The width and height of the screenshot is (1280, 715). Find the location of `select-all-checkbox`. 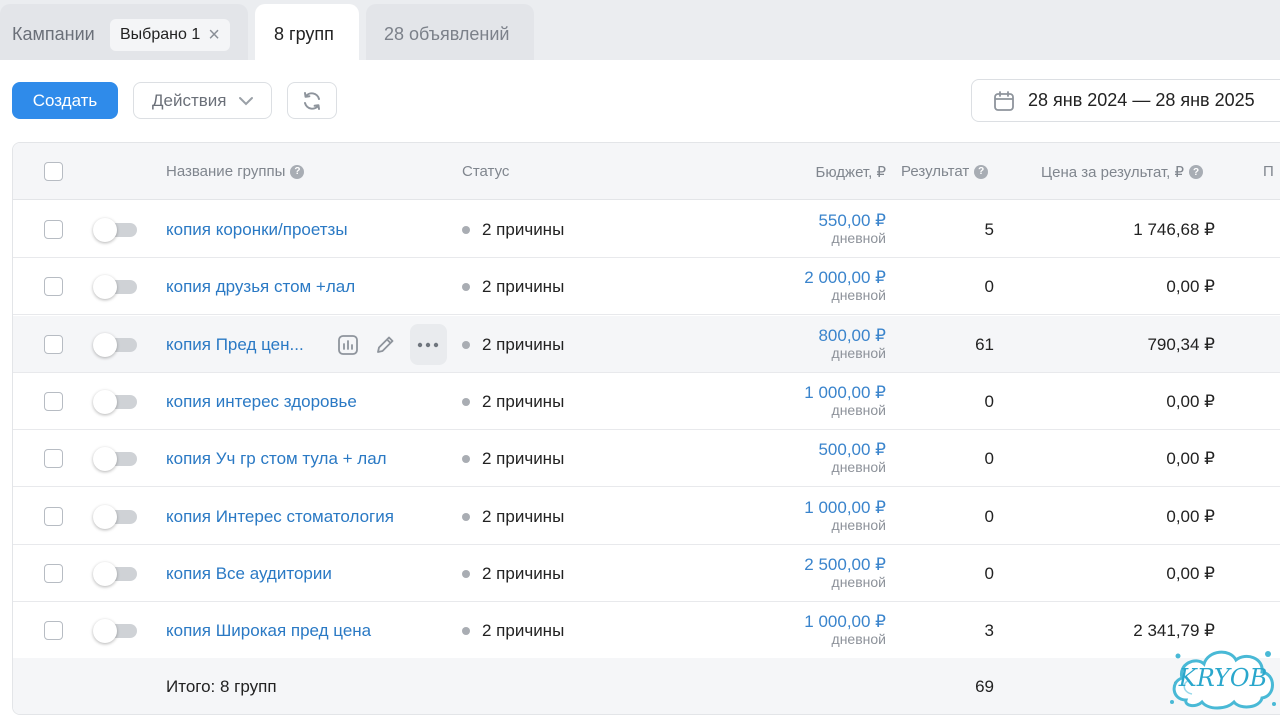

select-all-checkbox is located at coordinates (53, 171).